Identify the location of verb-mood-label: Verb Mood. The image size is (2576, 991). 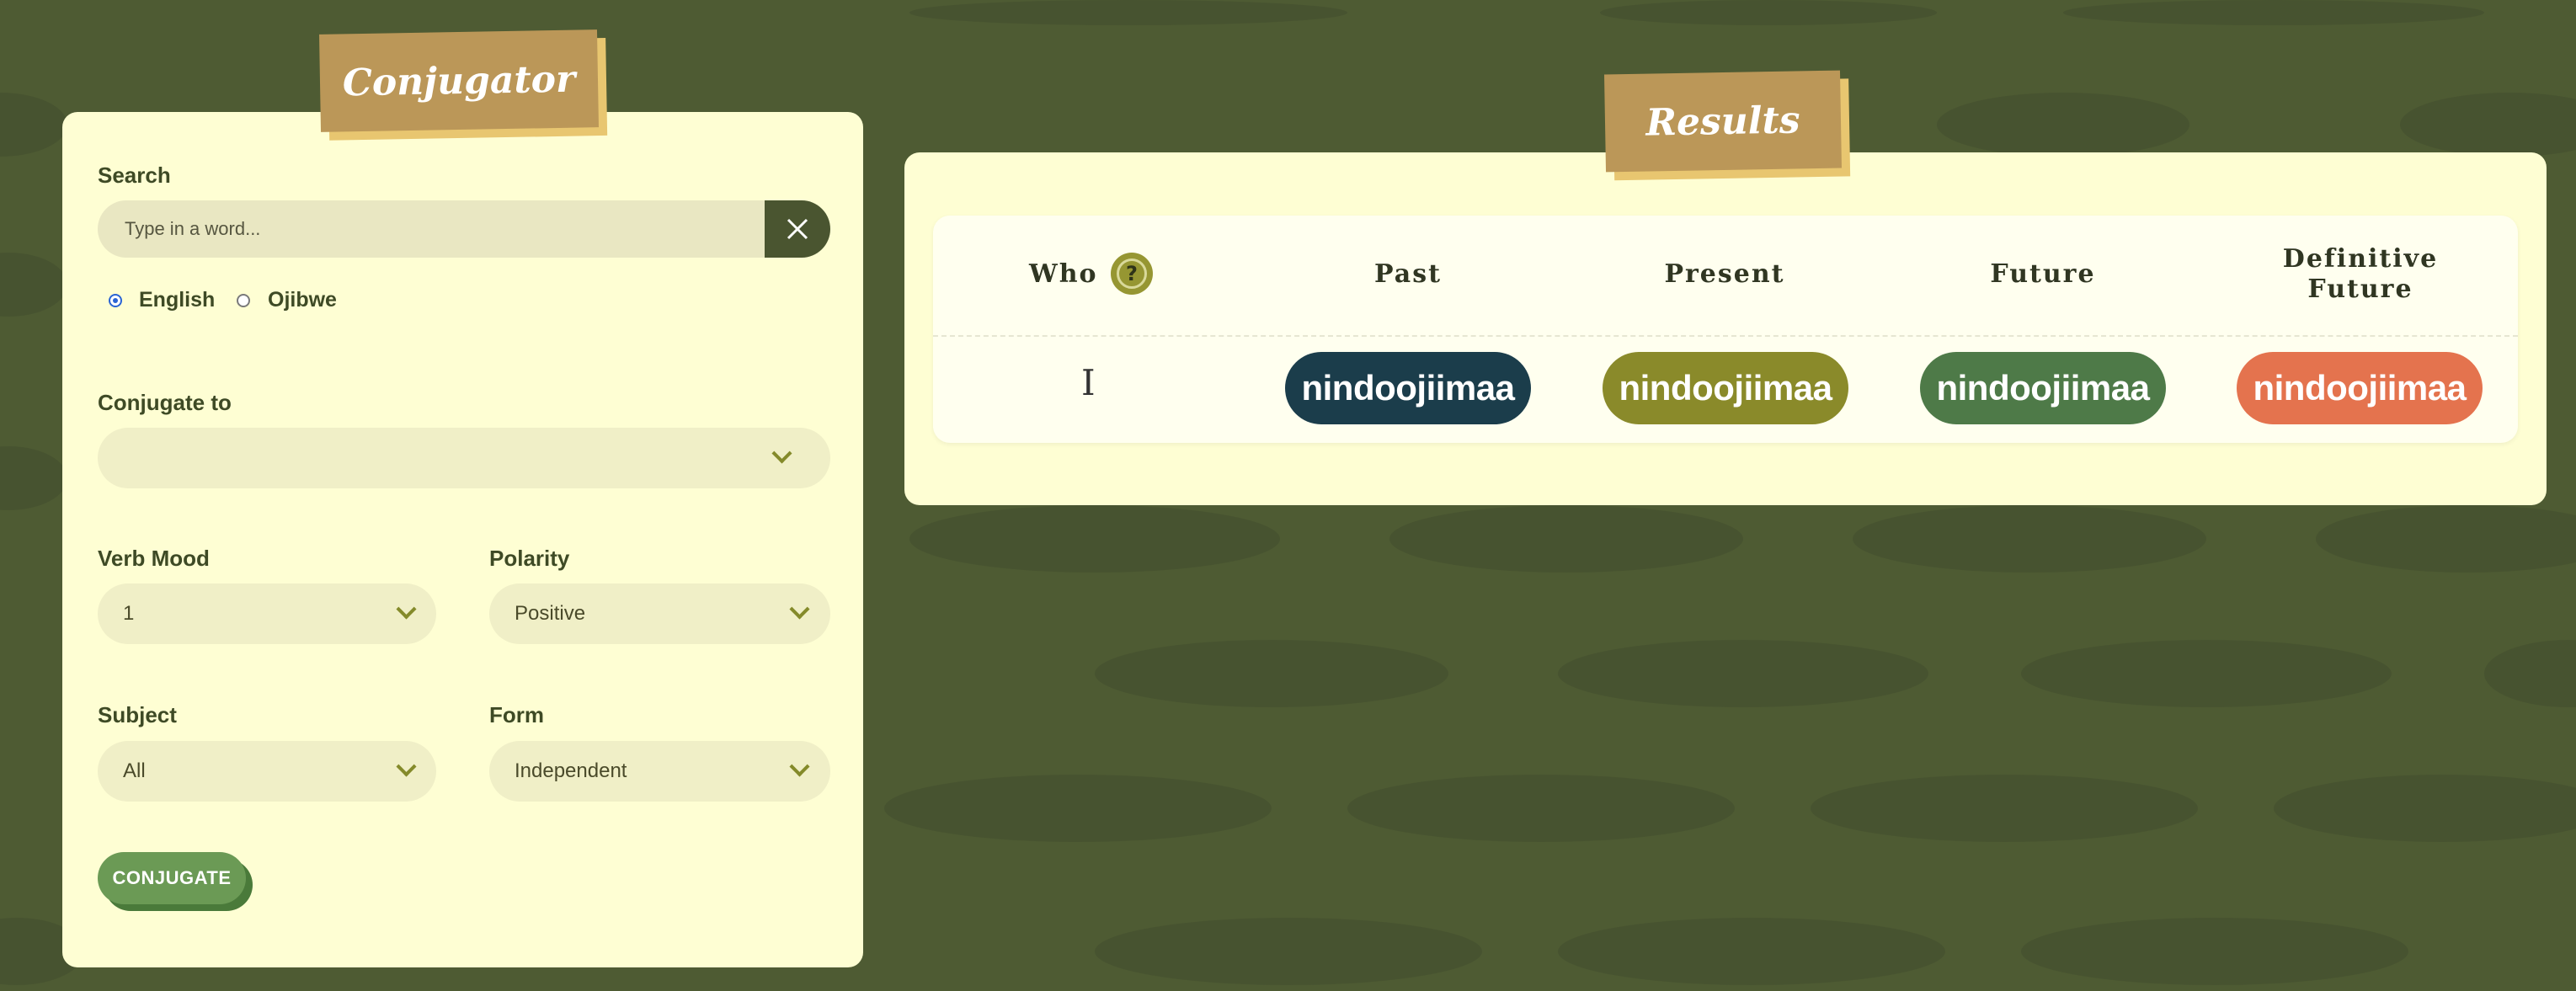
(154, 558).